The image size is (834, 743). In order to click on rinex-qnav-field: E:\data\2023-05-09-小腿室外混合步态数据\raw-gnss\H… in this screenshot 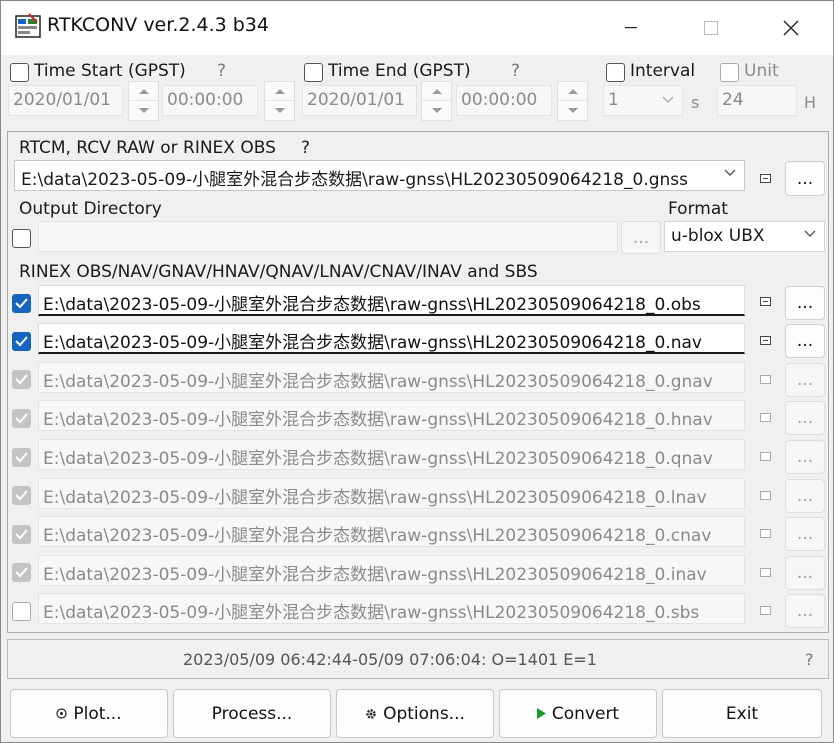, I will do `click(391, 454)`.